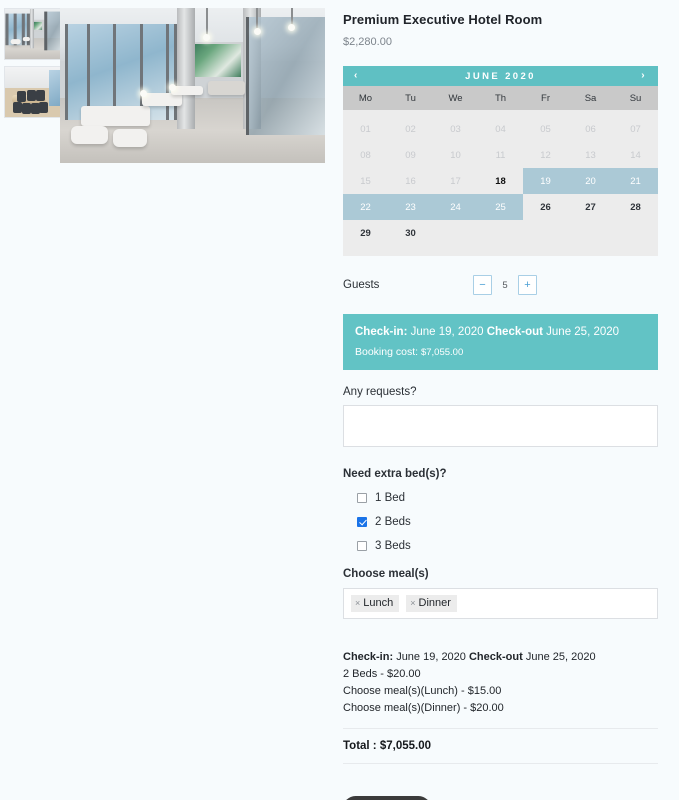 The height and width of the screenshot is (800, 679). What do you see at coordinates (361, 285) in the screenshot?
I see `guests-label: Guests` at bounding box center [361, 285].